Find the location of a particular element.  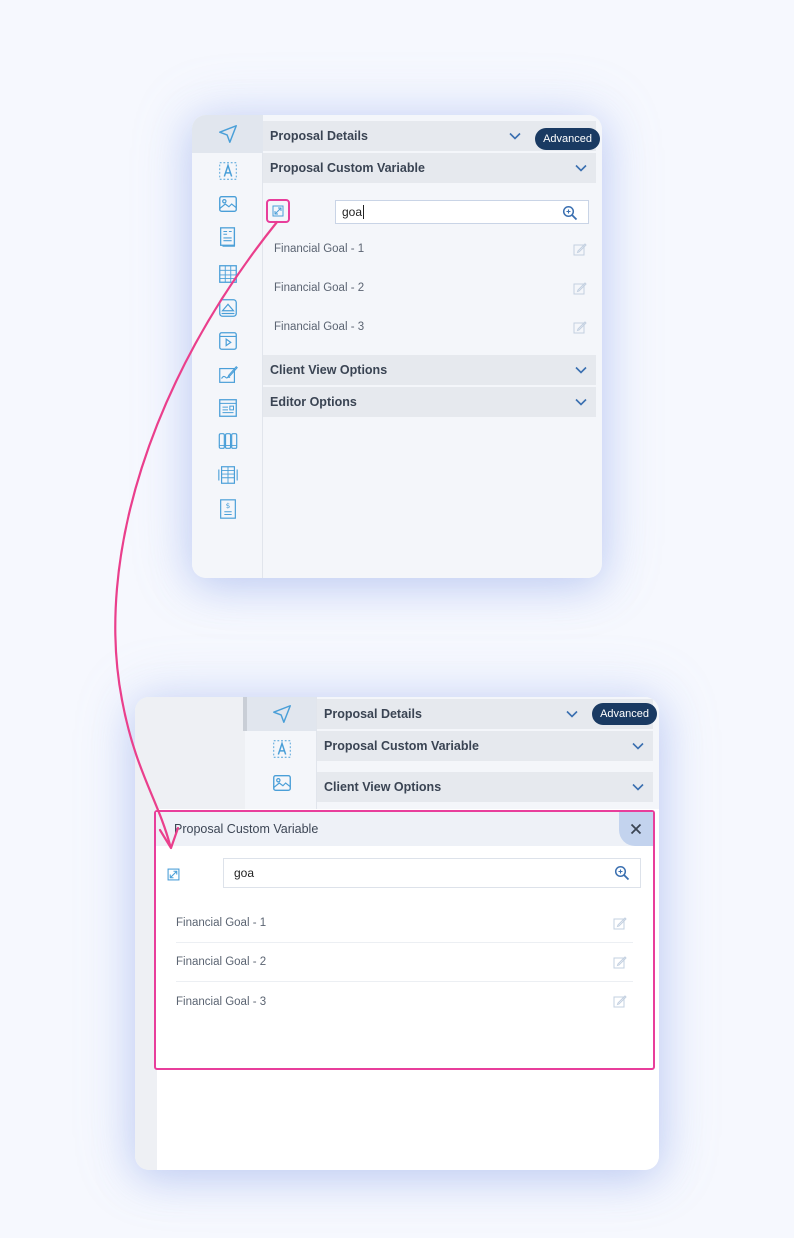

video-icon is located at coordinates (227, 341).